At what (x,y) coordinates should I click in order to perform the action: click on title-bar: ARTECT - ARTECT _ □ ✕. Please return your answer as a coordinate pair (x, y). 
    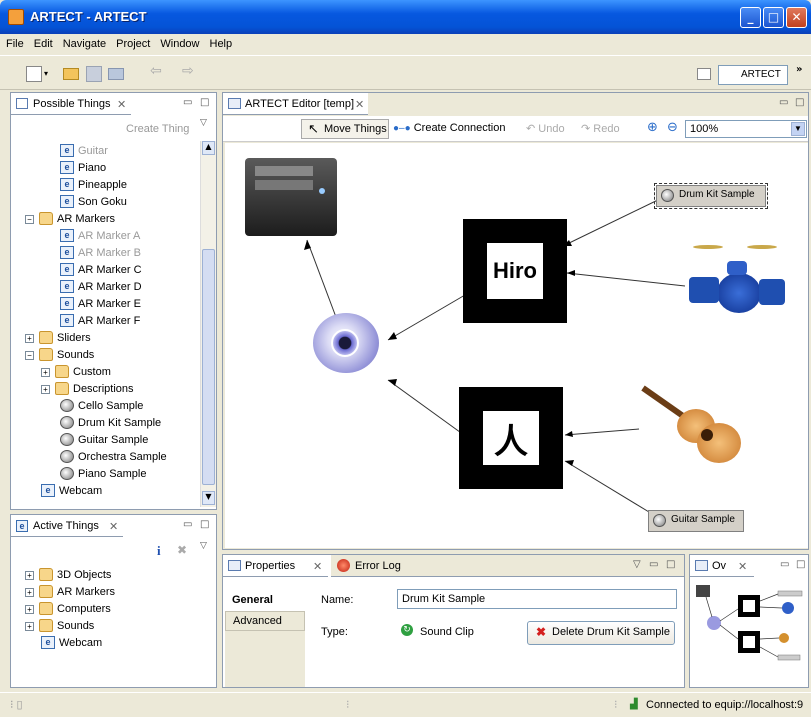
    Looking at the image, I should click on (405, 17).